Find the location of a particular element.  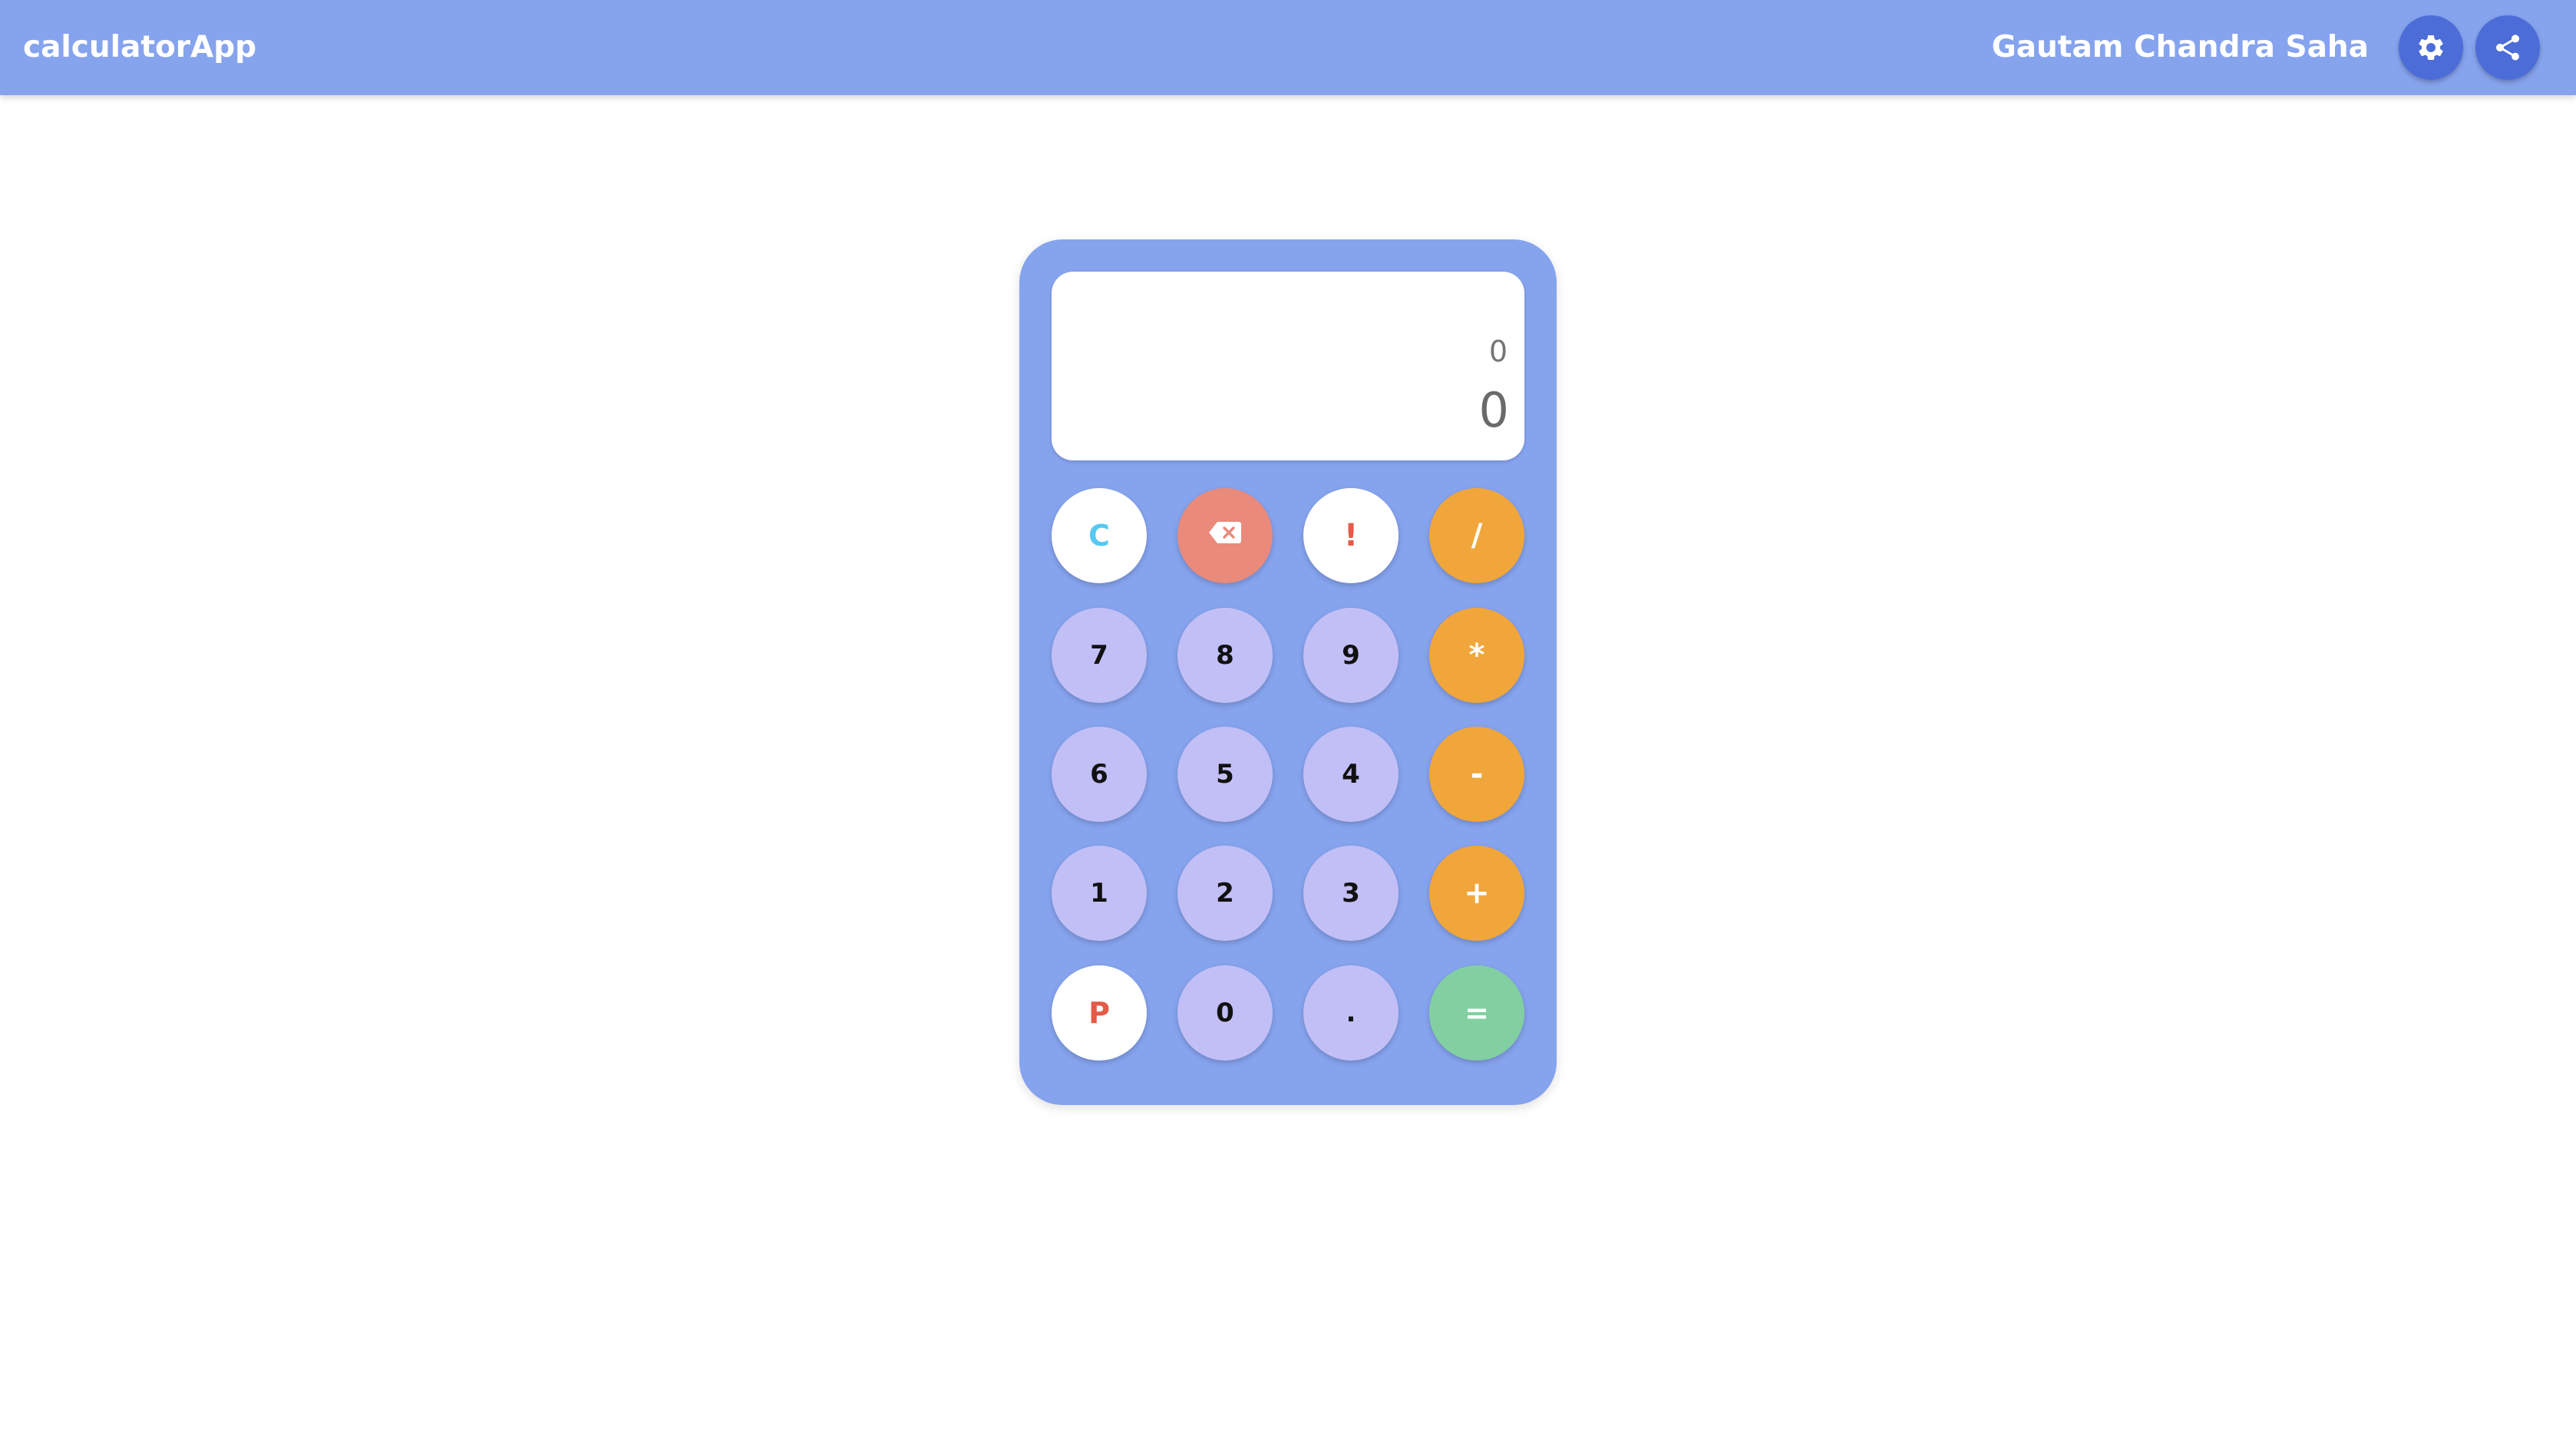

result-display: 0 is located at coordinates (1493, 410).